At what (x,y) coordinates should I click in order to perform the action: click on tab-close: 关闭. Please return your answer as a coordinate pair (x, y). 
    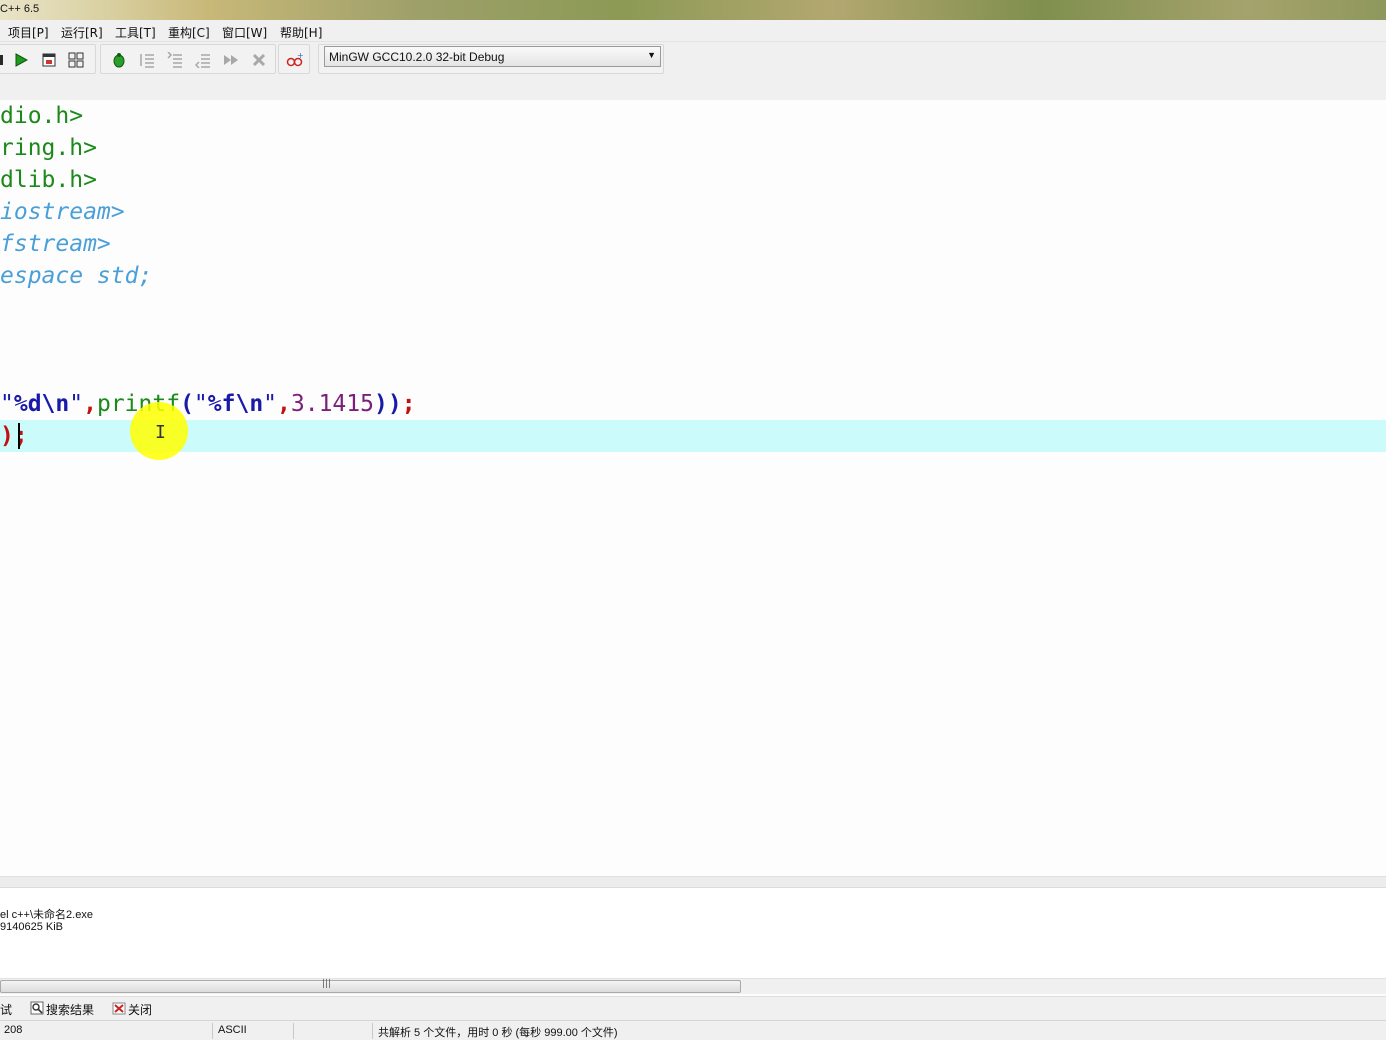
    Looking at the image, I should click on (132, 1009).